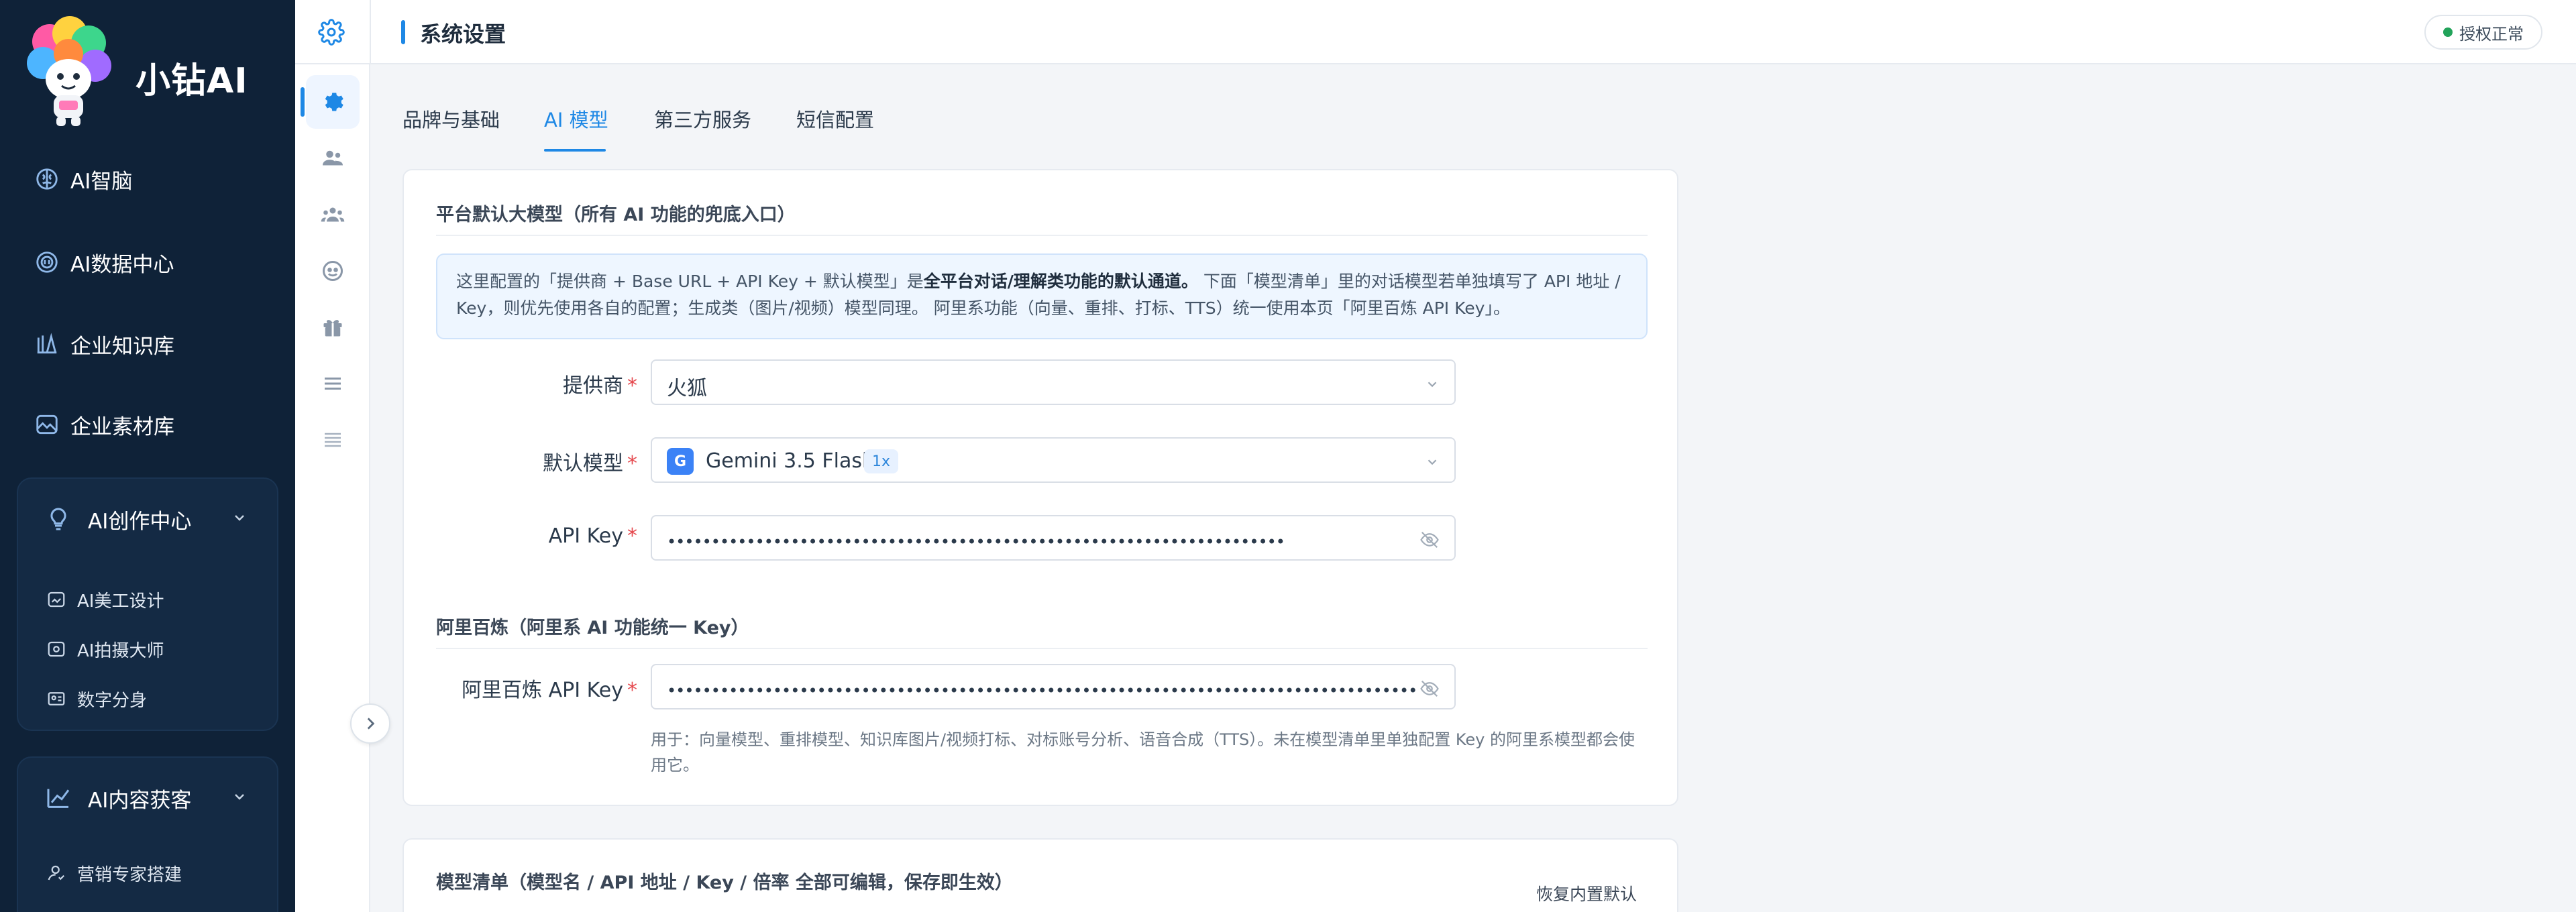 Image resolution: width=2576 pixels, height=912 pixels. What do you see at coordinates (192, 81) in the screenshot?
I see `brand-name: 小钻AI` at bounding box center [192, 81].